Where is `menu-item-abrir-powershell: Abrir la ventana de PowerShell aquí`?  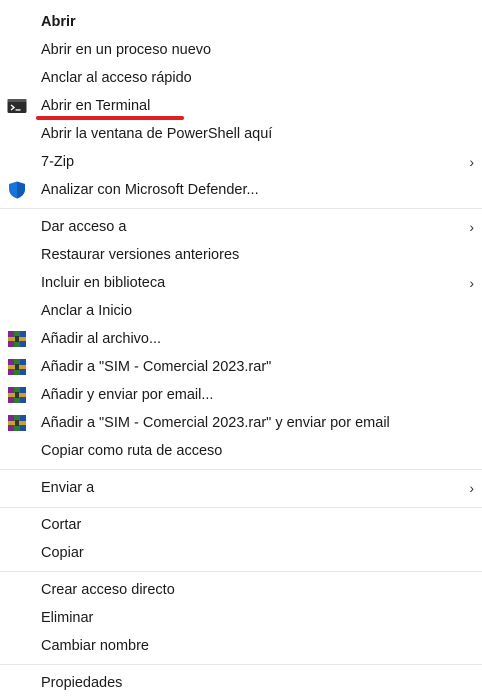
menu-item-abrir-powershell: Abrir la ventana de PowerShell aquí is located at coordinates (241, 134).